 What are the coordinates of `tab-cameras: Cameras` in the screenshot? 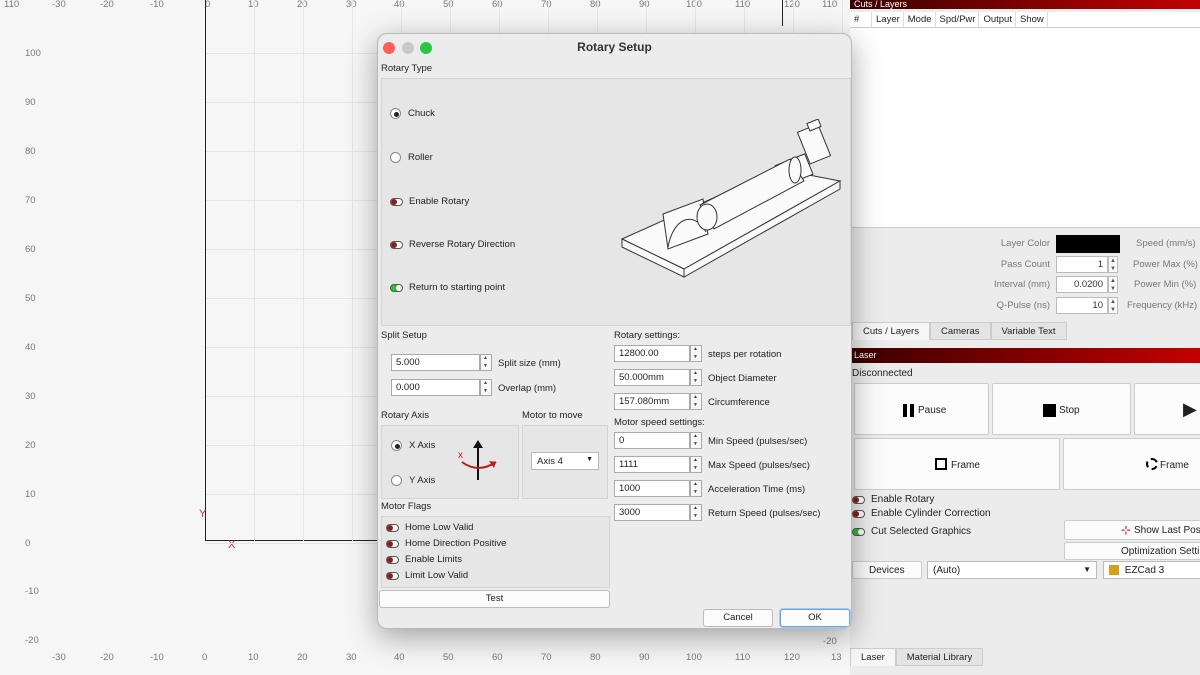 It's located at (960, 331).